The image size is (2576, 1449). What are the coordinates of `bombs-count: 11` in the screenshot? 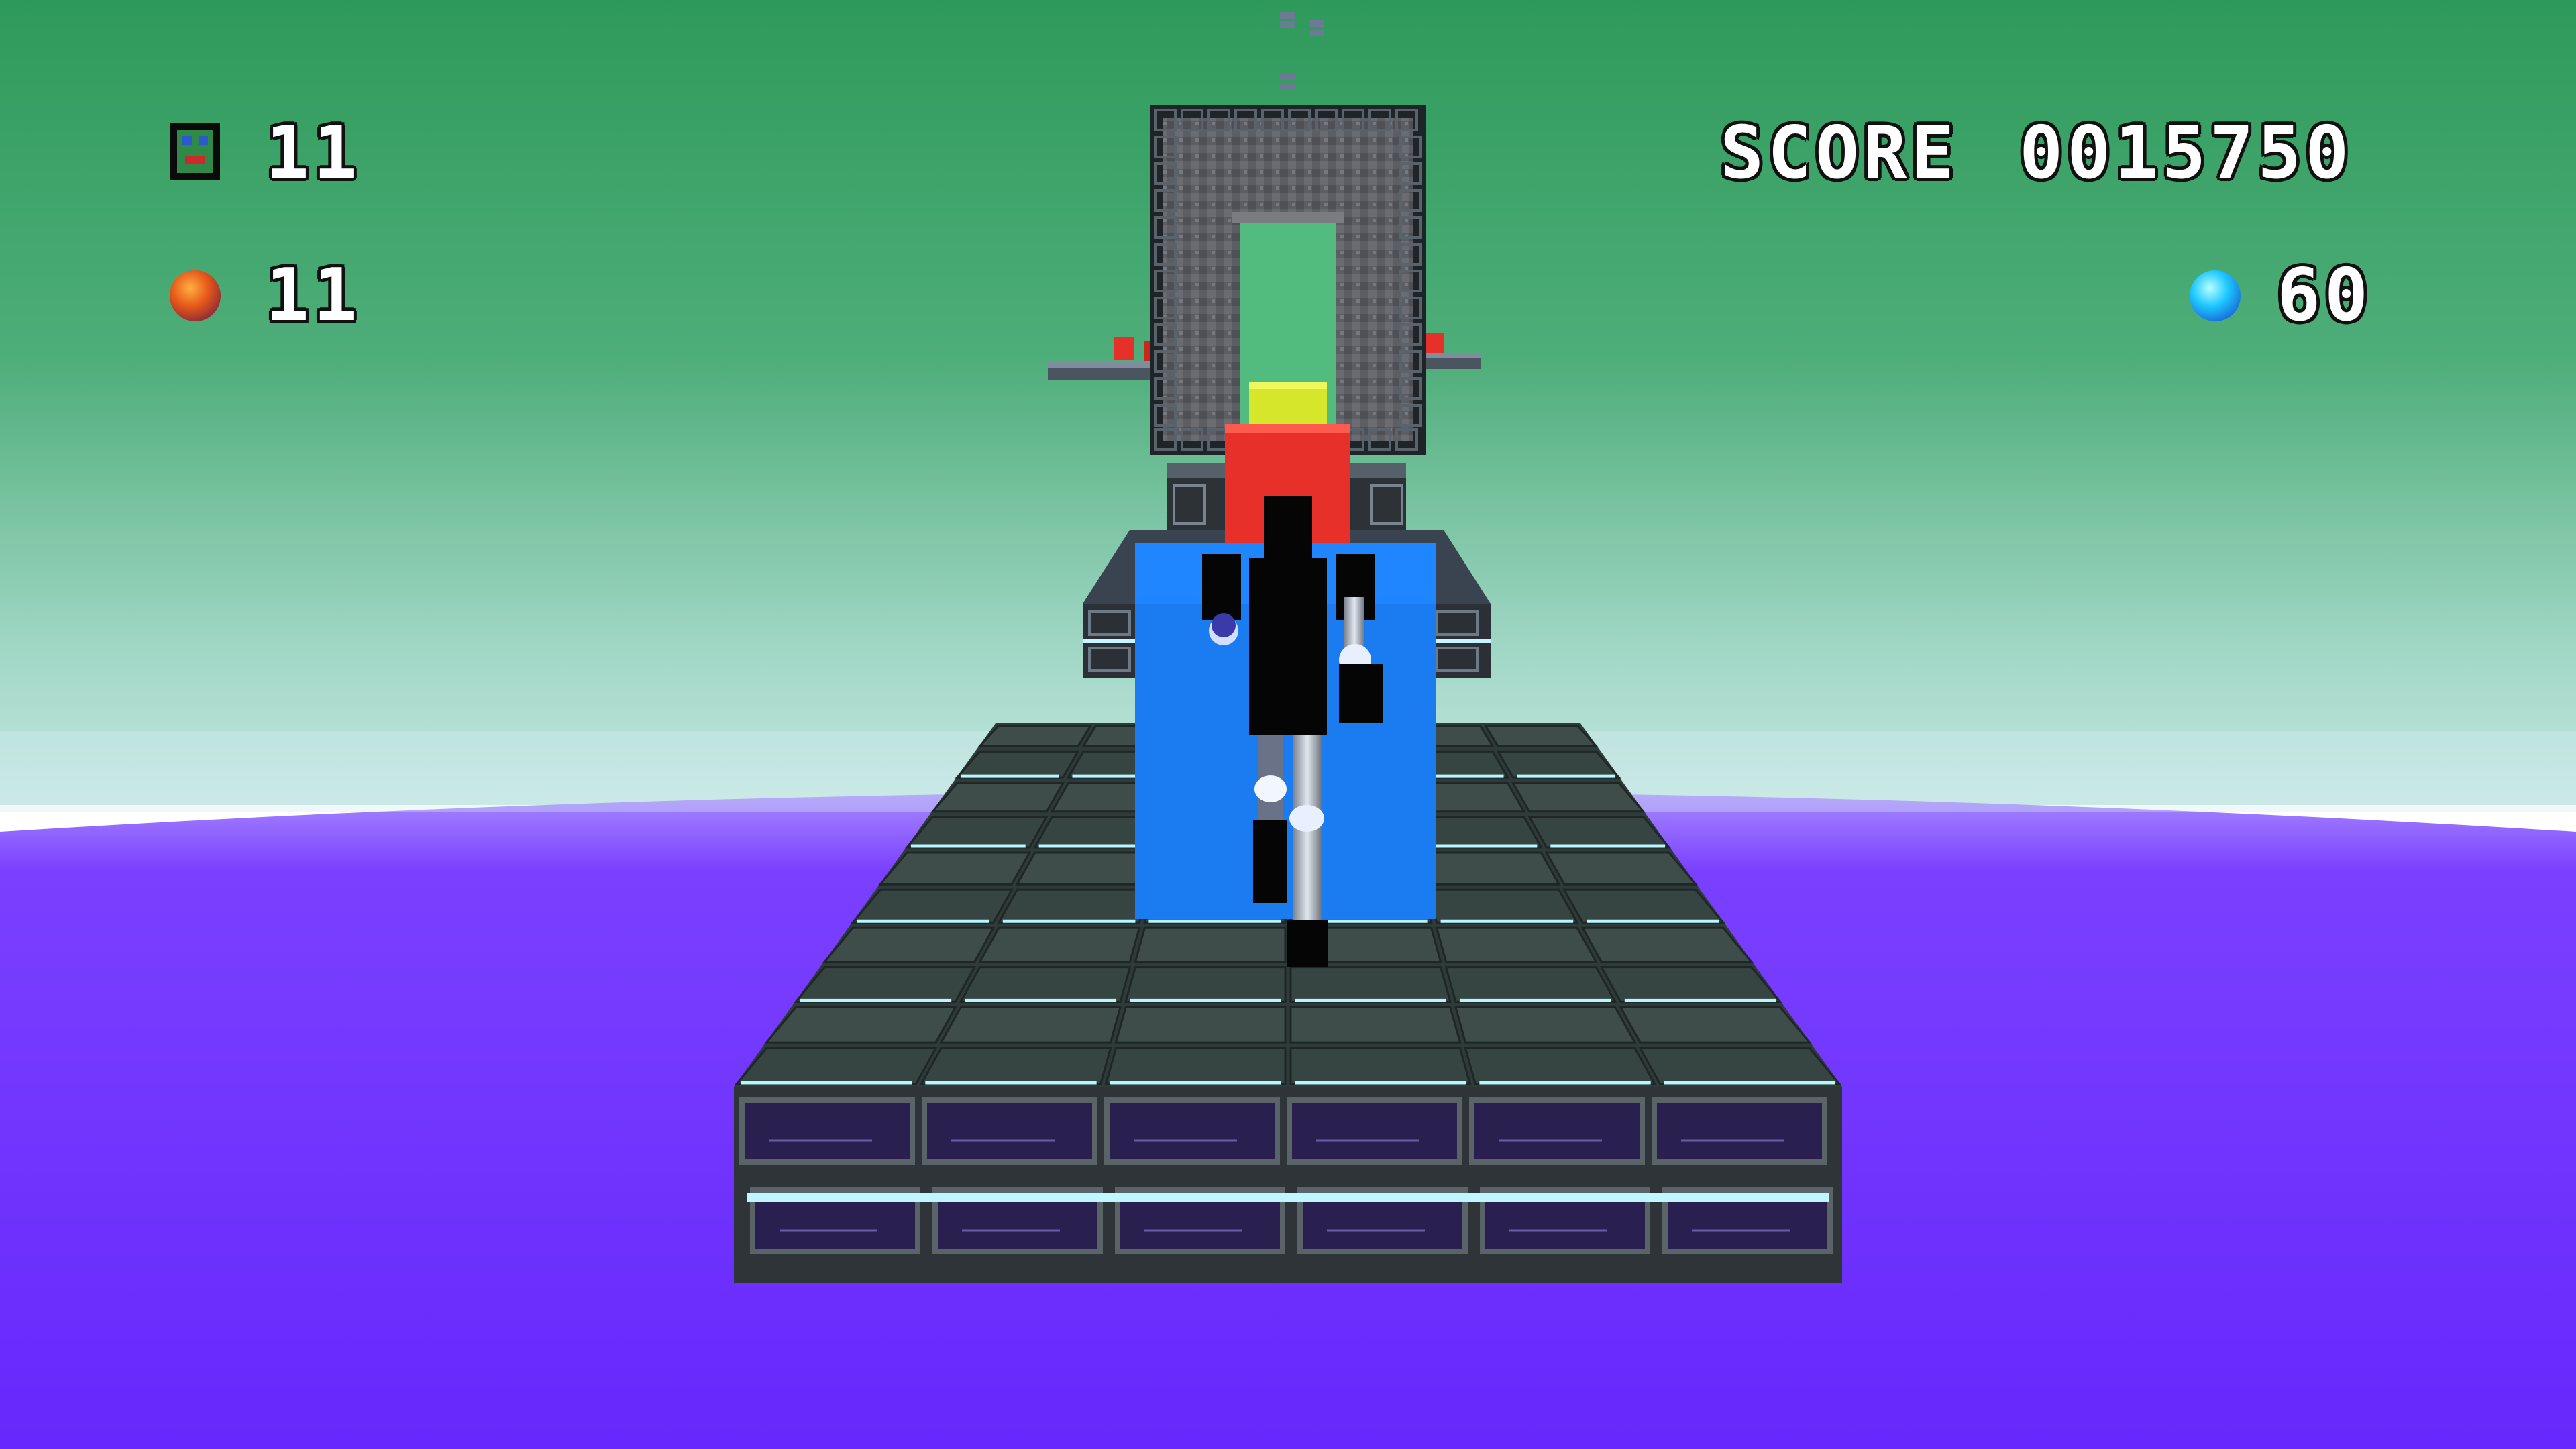 It's located at (314, 295).